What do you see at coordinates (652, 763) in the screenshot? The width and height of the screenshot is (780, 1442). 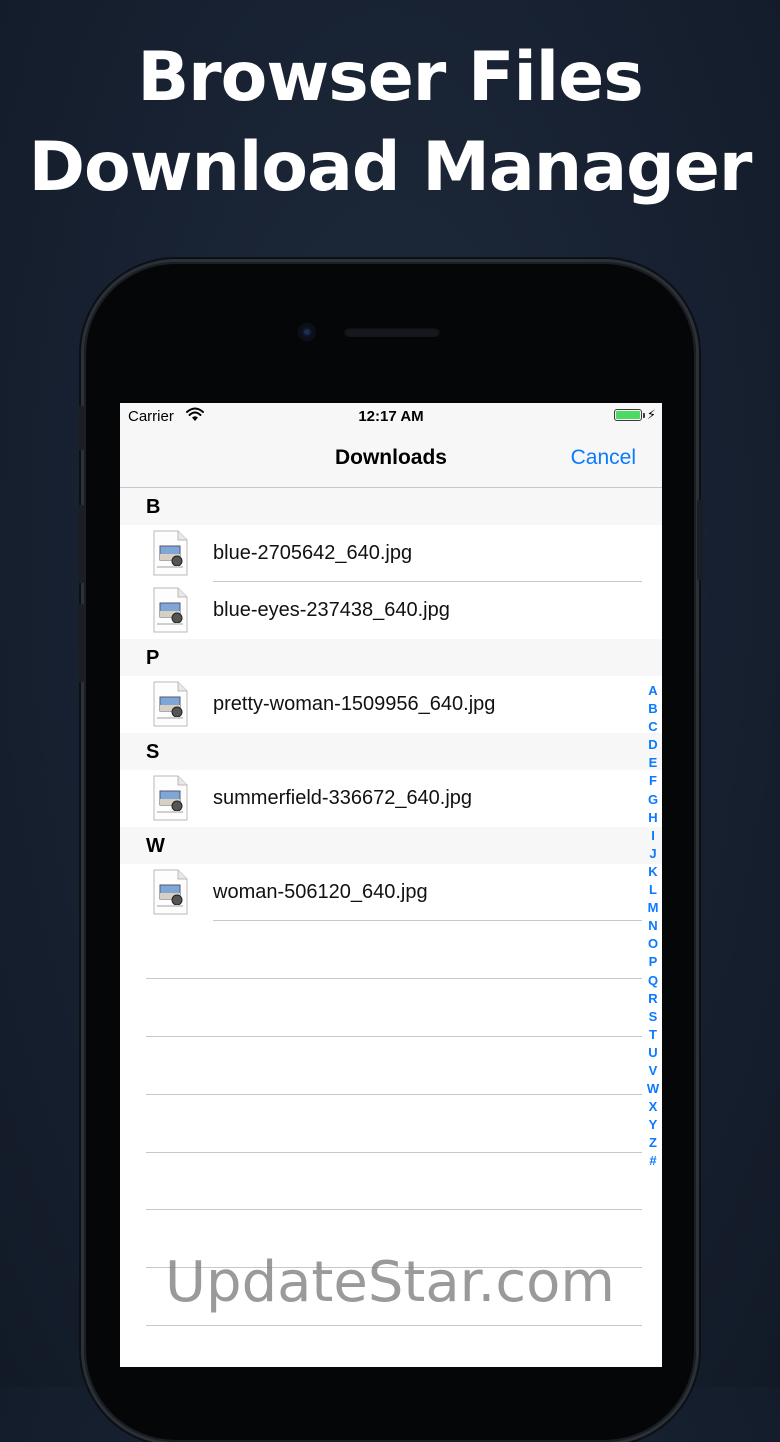 I see `index-letter: E` at bounding box center [652, 763].